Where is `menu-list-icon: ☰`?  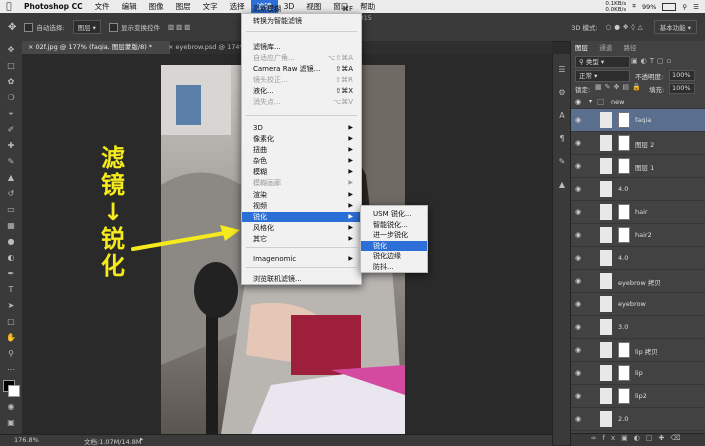
menu-list-icon: ☰ is located at coordinates (696, 7).